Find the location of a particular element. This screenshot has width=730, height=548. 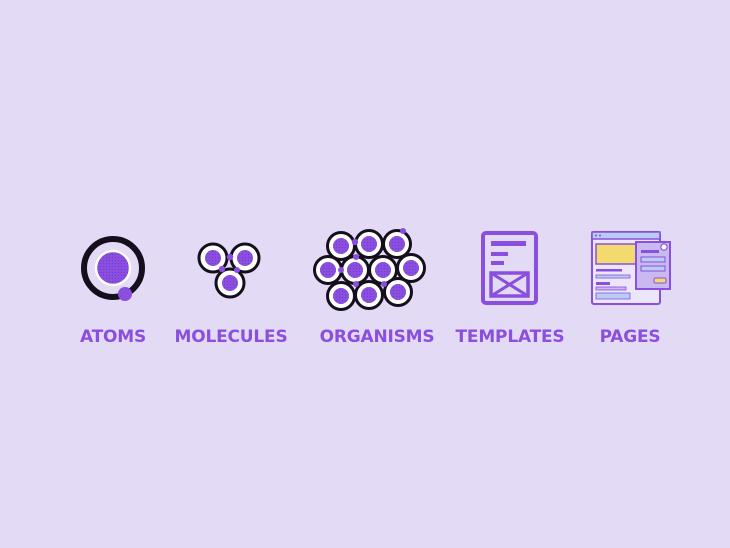

stage-molecules: MOLECULES is located at coordinates (231, 291).